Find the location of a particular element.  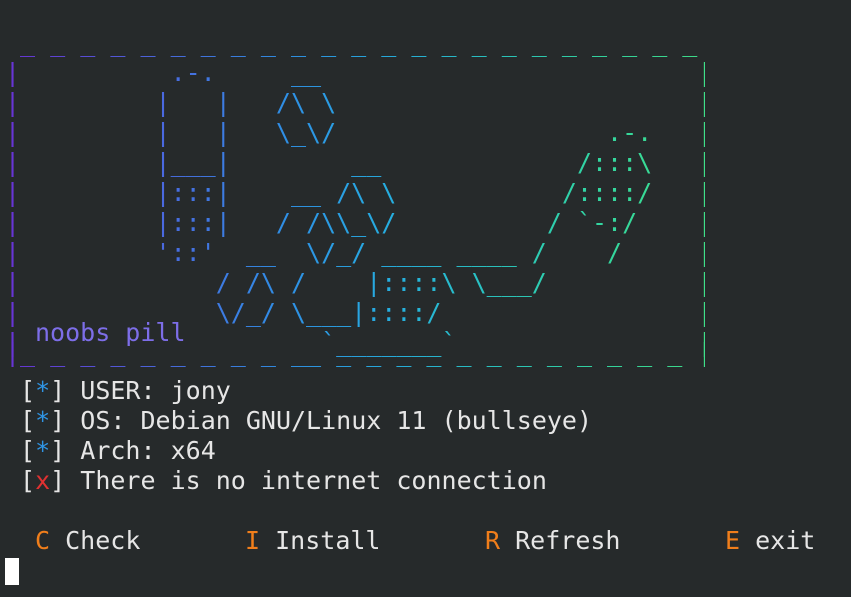

info-line-os: [*] OS: Debian GNU/Linux 11 (bullseye) is located at coordinates (299, 420).